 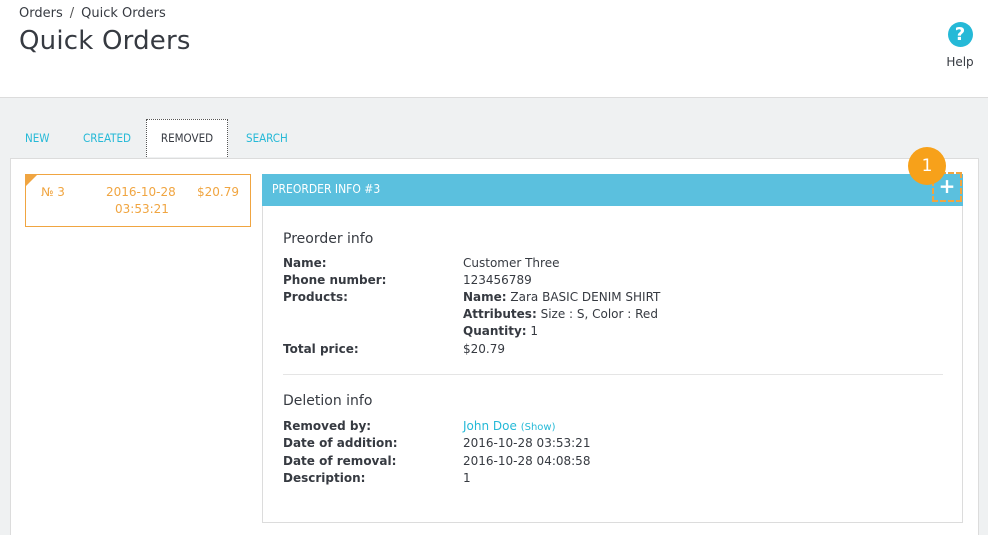 I want to click on show-link: (Show), so click(x=538, y=427).